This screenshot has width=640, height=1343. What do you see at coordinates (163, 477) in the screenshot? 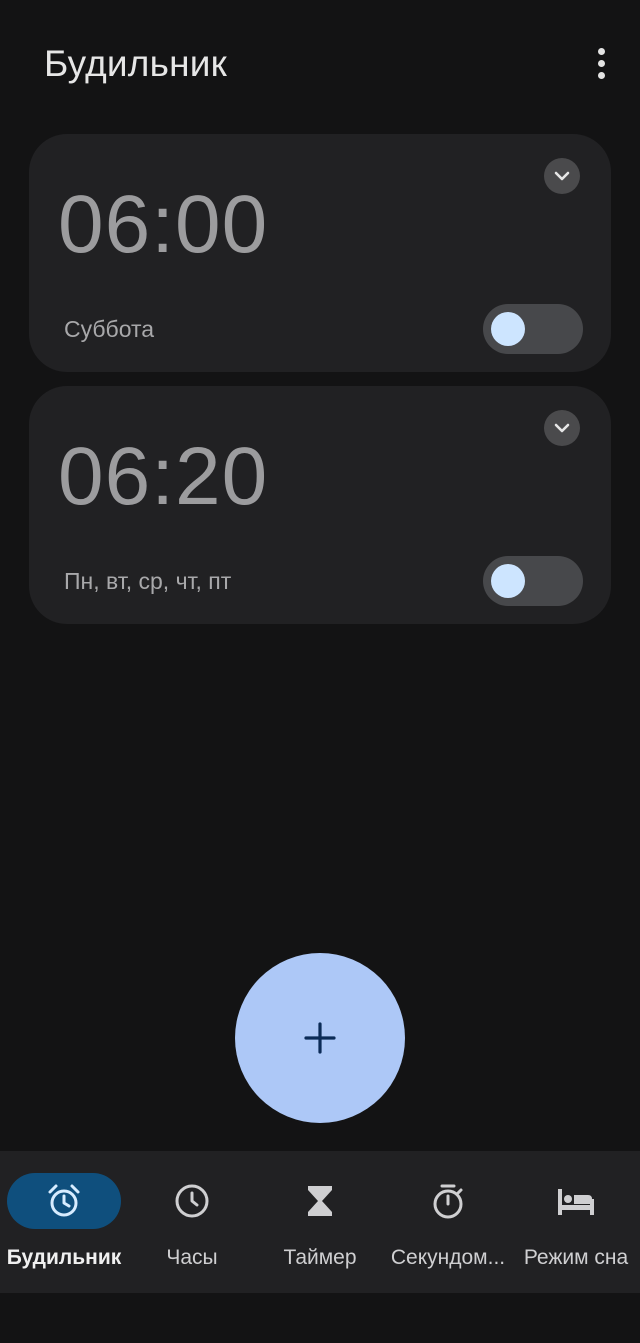
I see `alarm-time: 06:20` at bounding box center [163, 477].